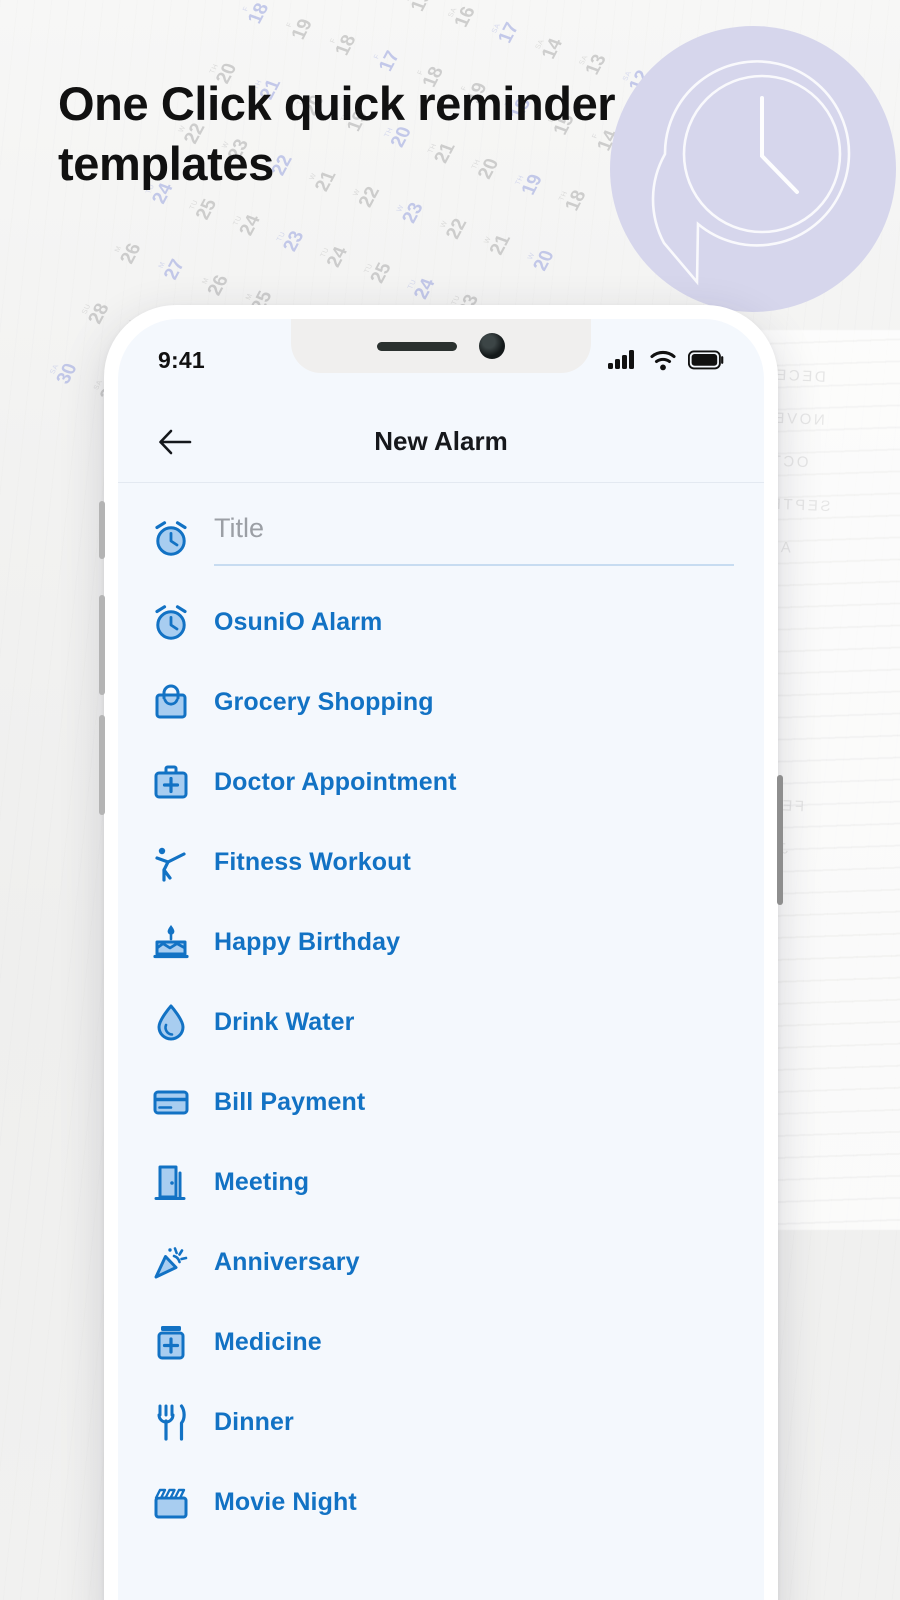 The image size is (900, 1600). What do you see at coordinates (254, 1421) in the screenshot?
I see `template-item-label: Dinner` at bounding box center [254, 1421].